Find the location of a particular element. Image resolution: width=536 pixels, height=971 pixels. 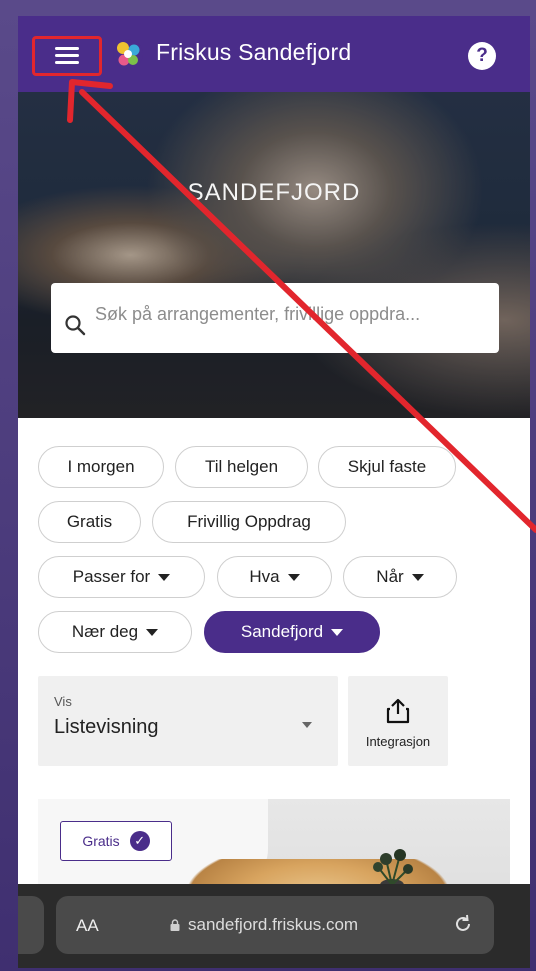

chip-label: Hva is located at coordinates (264, 576).